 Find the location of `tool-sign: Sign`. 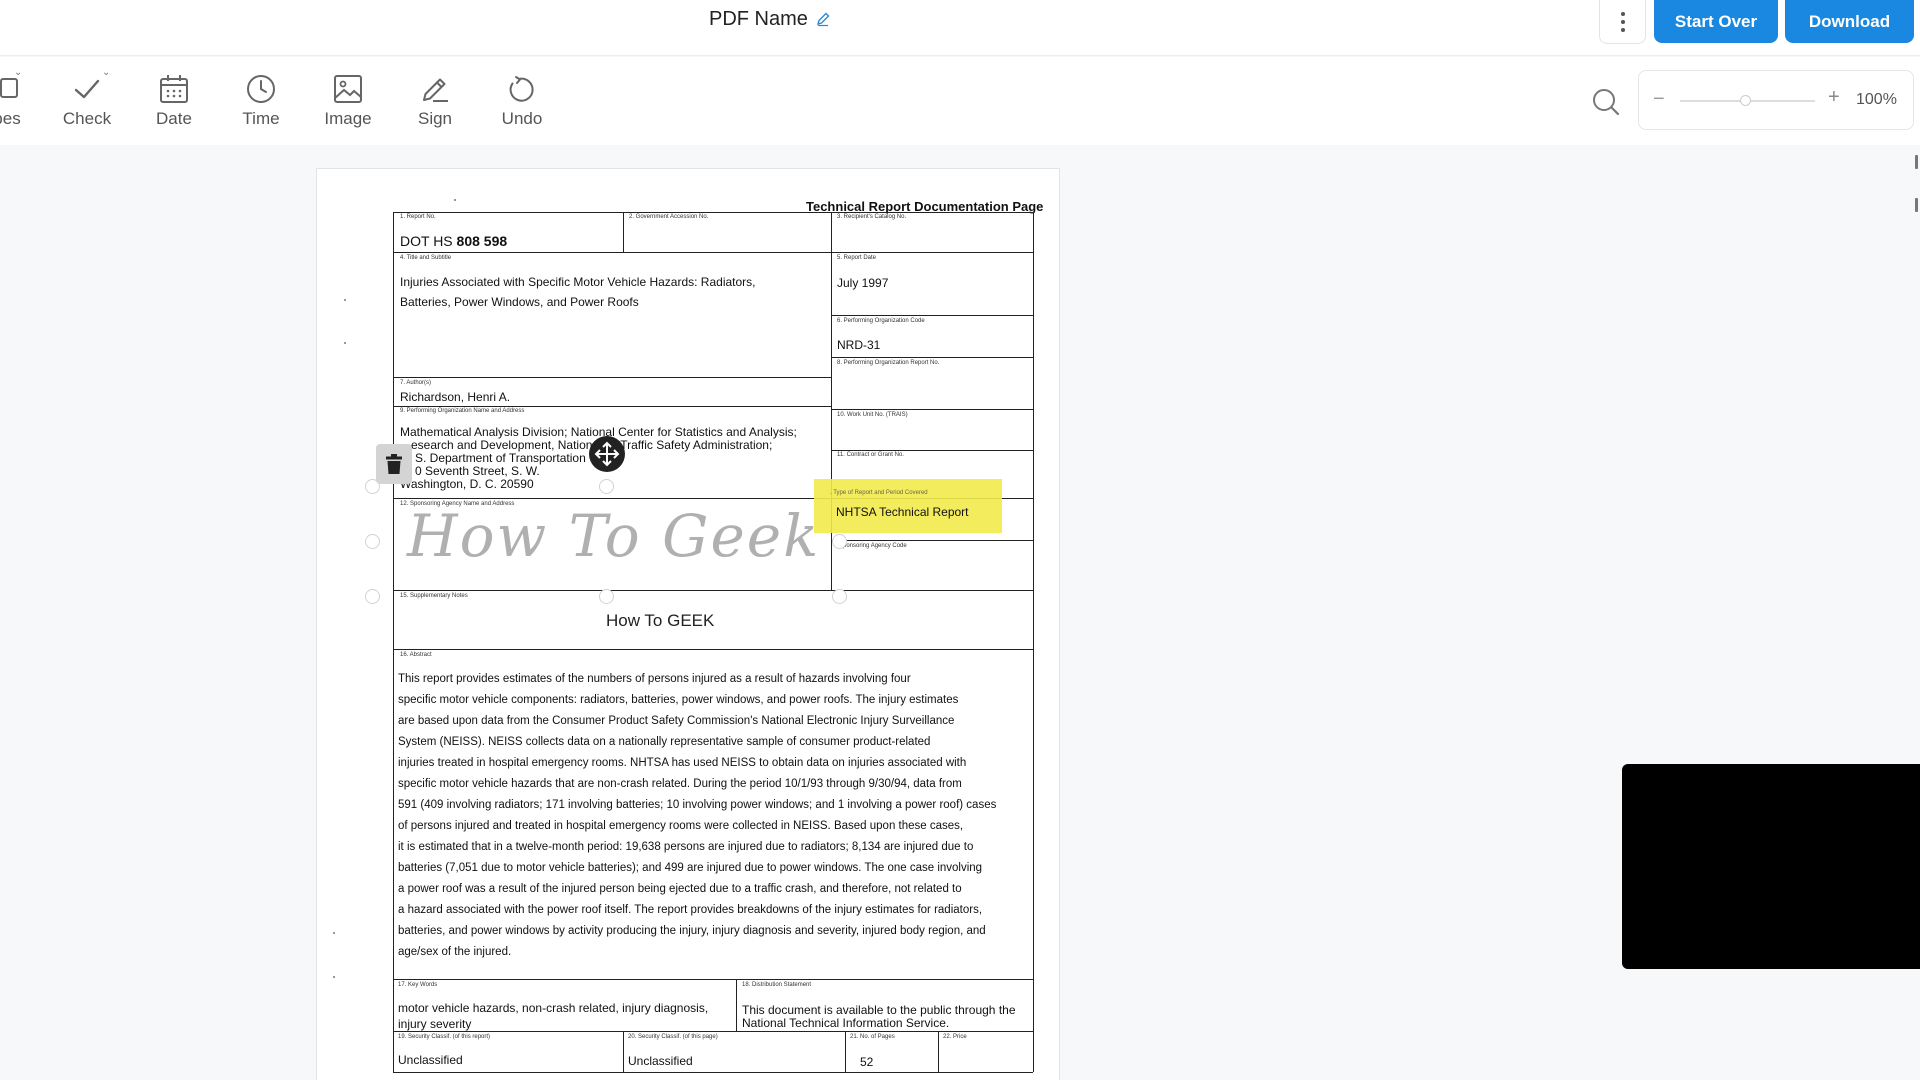

tool-sign: Sign is located at coordinates (435, 101).